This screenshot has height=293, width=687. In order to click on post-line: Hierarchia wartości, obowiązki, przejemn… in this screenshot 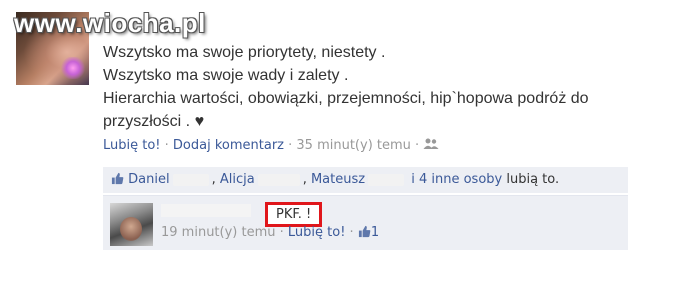, I will do `click(346, 98)`.